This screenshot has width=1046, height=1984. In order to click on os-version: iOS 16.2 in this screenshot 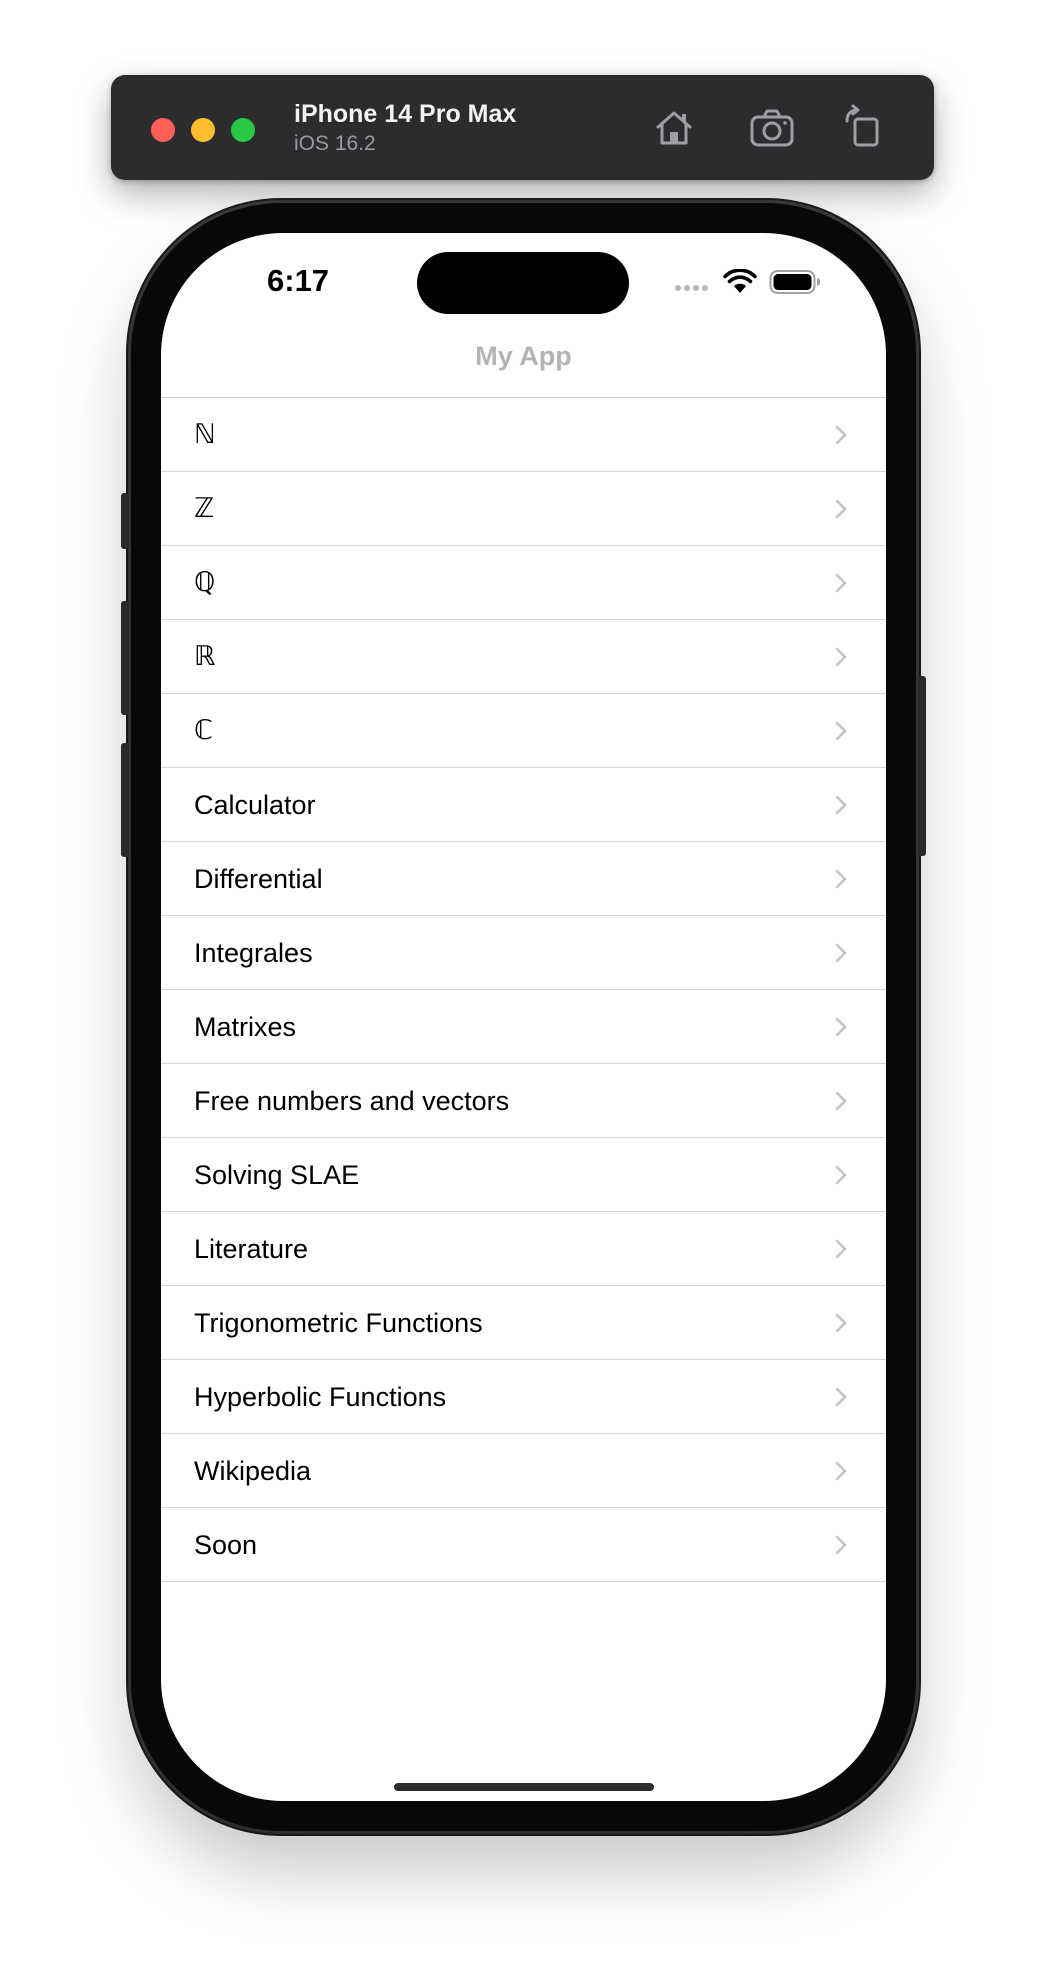, I will do `click(335, 143)`.